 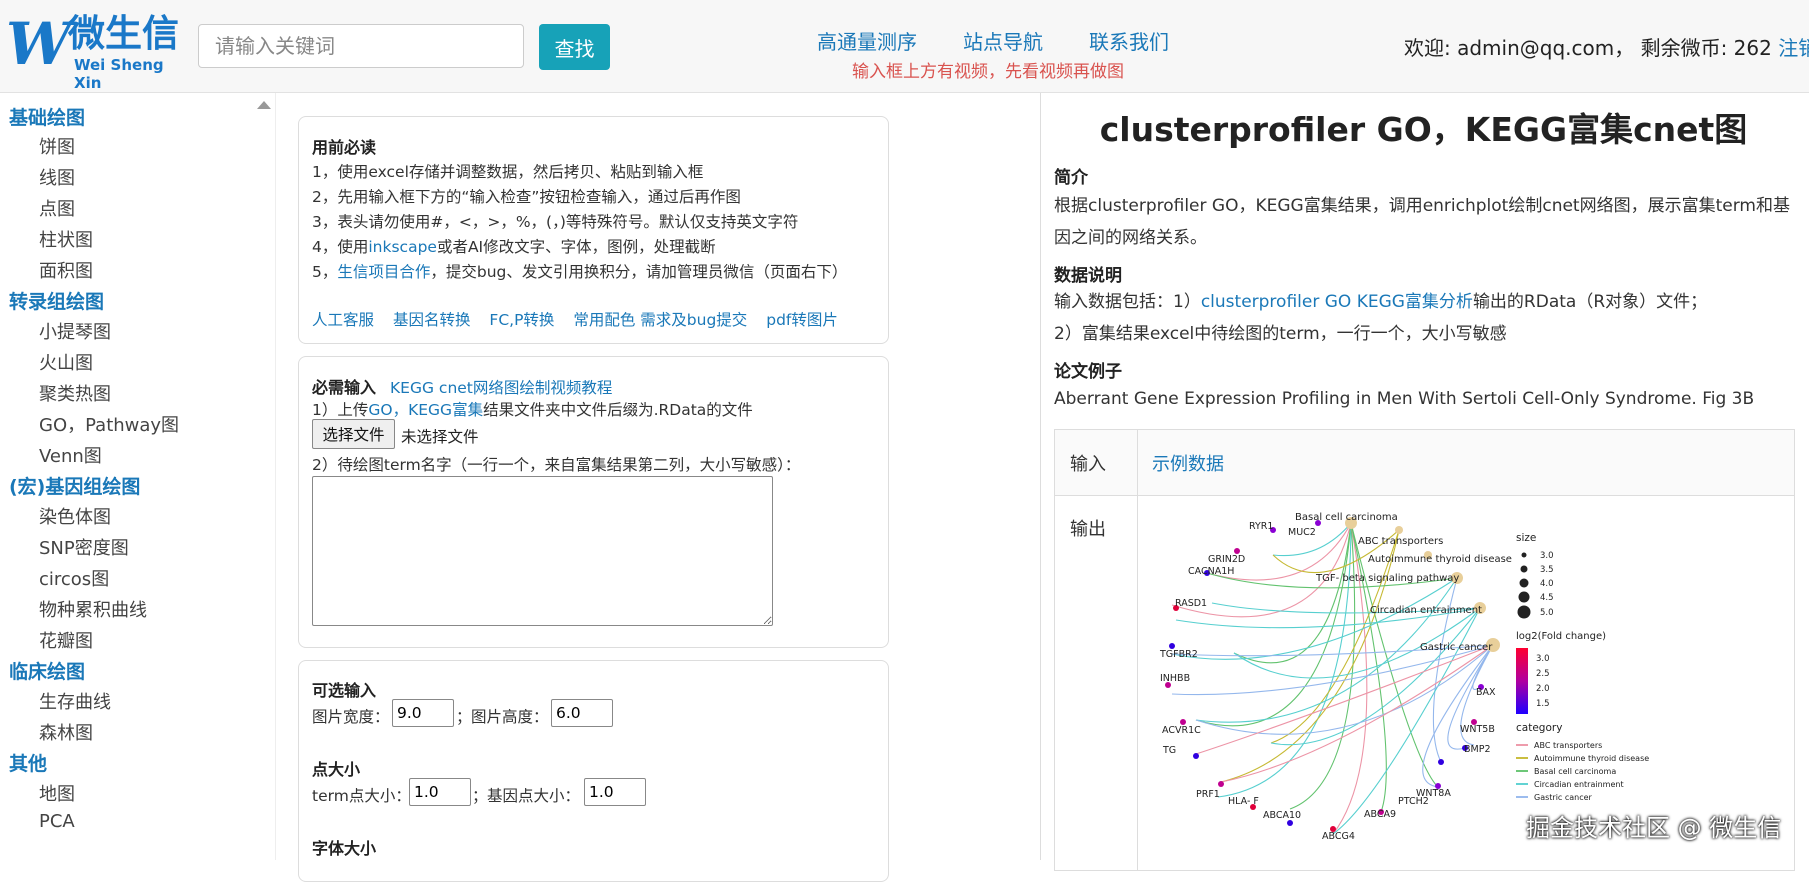 I want to click on gene-label-abcg4: ABCG4, so click(x=1338, y=836).